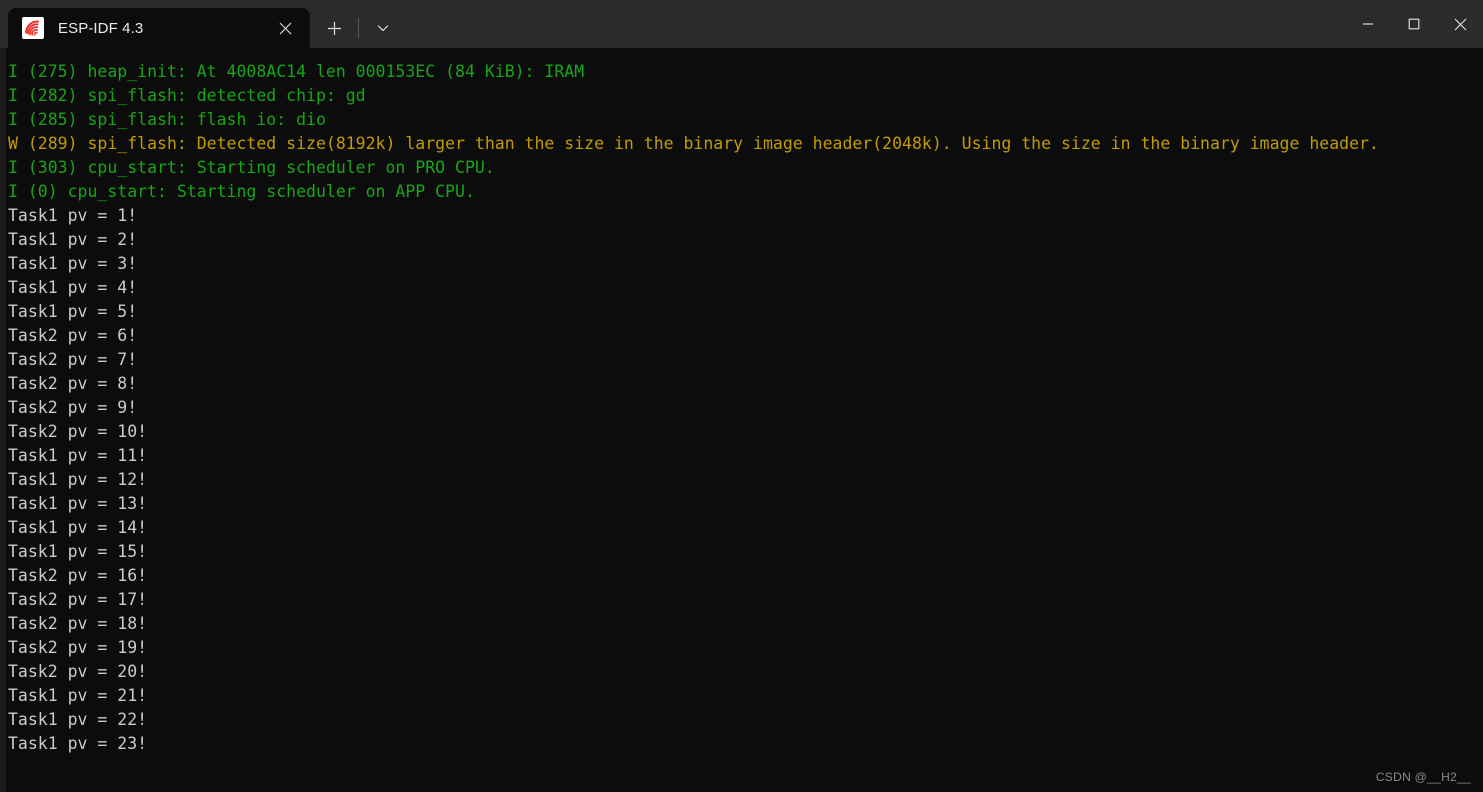  I want to click on tab-close-icon, so click(285, 28).